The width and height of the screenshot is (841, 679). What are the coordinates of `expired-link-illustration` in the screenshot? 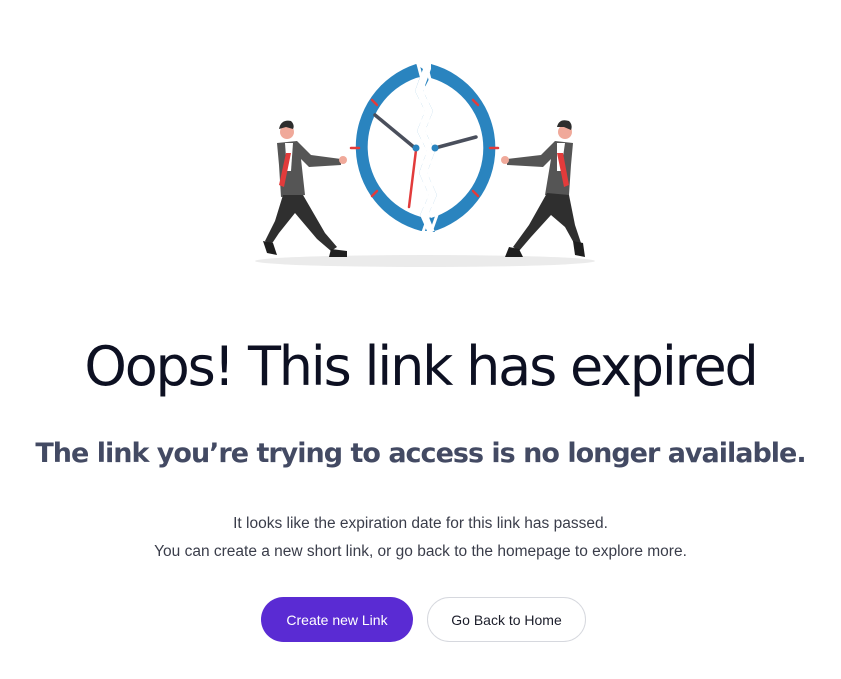 It's located at (425, 165).